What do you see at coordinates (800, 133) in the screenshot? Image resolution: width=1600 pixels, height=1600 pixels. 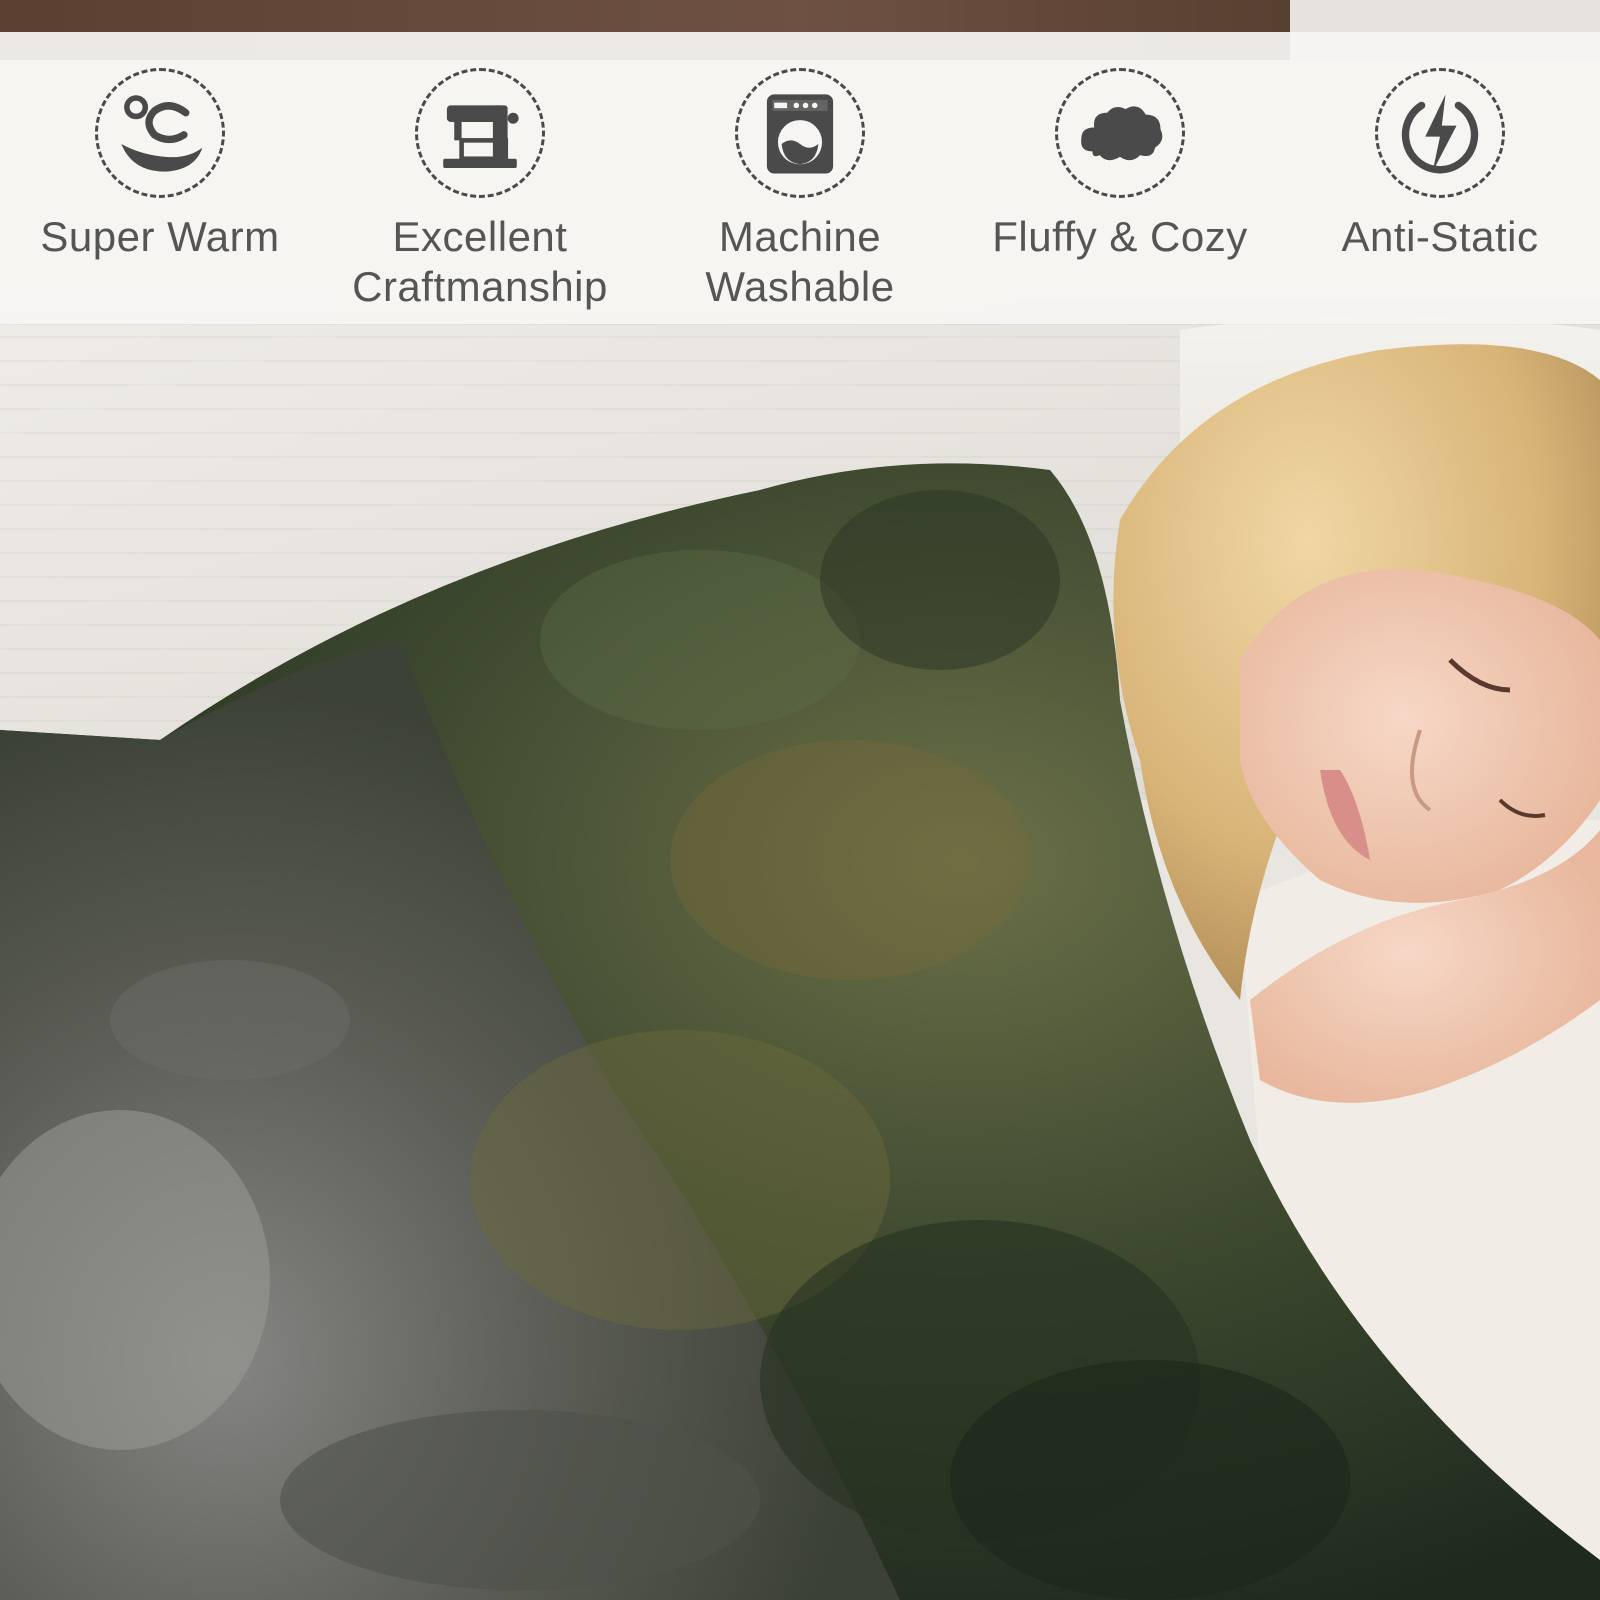 I see `washing-machine-icon` at bounding box center [800, 133].